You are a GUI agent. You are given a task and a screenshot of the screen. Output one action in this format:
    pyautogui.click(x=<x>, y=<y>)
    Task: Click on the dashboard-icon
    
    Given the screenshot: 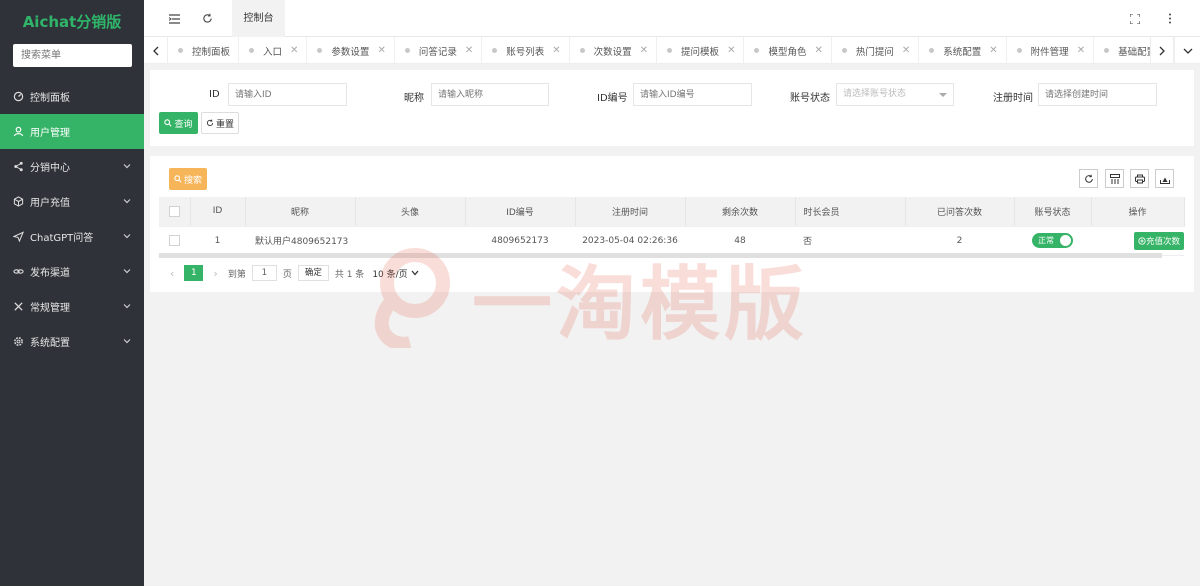 What is the action you would take?
    pyautogui.click(x=18, y=96)
    